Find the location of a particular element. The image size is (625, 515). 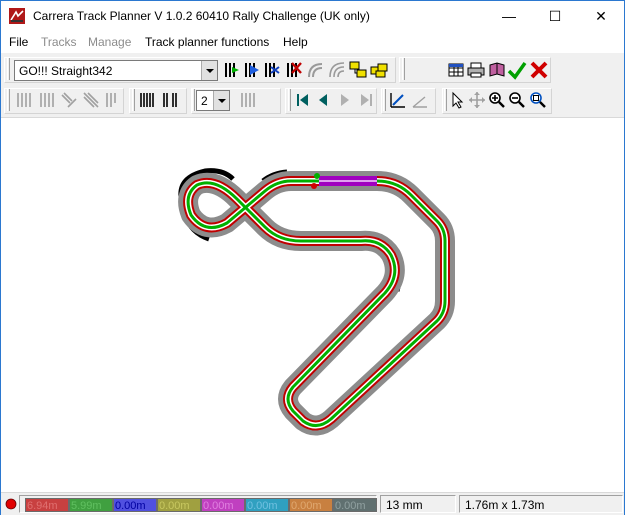

zoom-fit-icon is located at coordinates (538, 100).